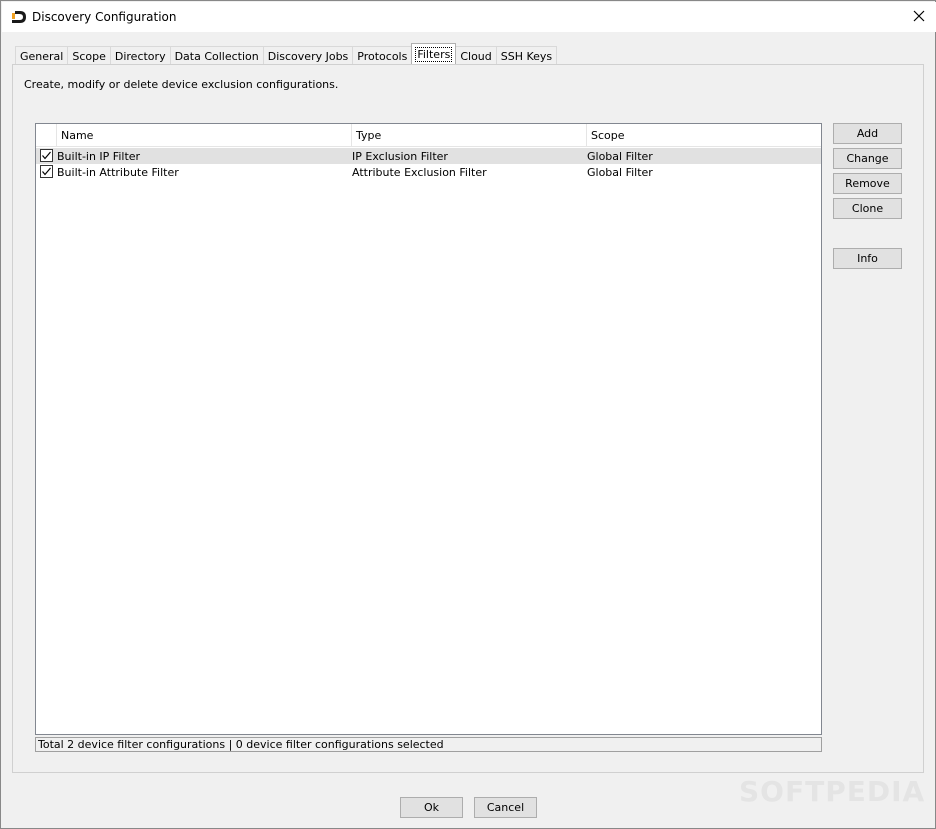 The width and height of the screenshot is (936, 829). What do you see at coordinates (476, 55) in the screenshot?
I see `tab-cloud: Cloud` at bounding box center [476, 55].